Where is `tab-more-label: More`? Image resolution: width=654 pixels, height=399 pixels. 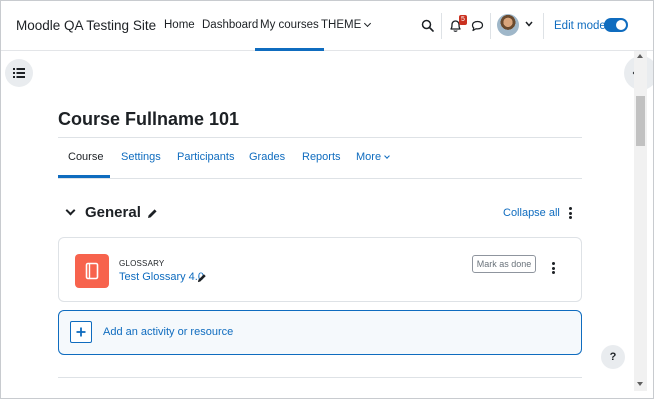 tab-more-label: More is located at coordinates (369, 157).